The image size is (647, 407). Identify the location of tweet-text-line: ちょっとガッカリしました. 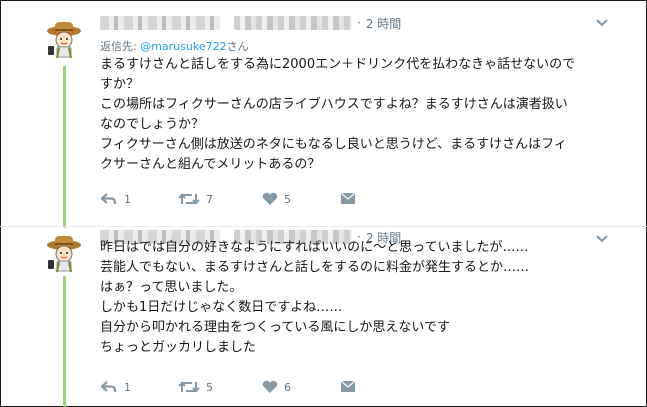
(178, 347).